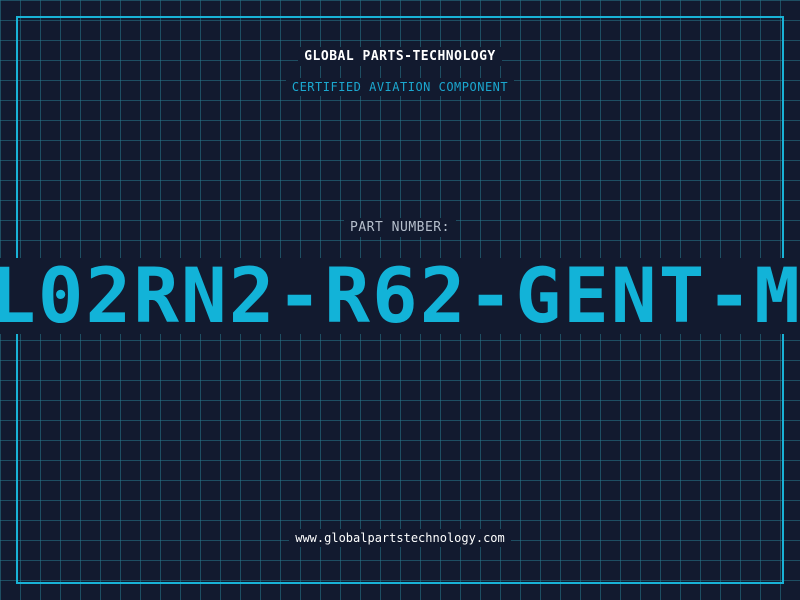  I want to click on part-number-value: L02RN2-R62-GENT-MU, so click(400, 296).